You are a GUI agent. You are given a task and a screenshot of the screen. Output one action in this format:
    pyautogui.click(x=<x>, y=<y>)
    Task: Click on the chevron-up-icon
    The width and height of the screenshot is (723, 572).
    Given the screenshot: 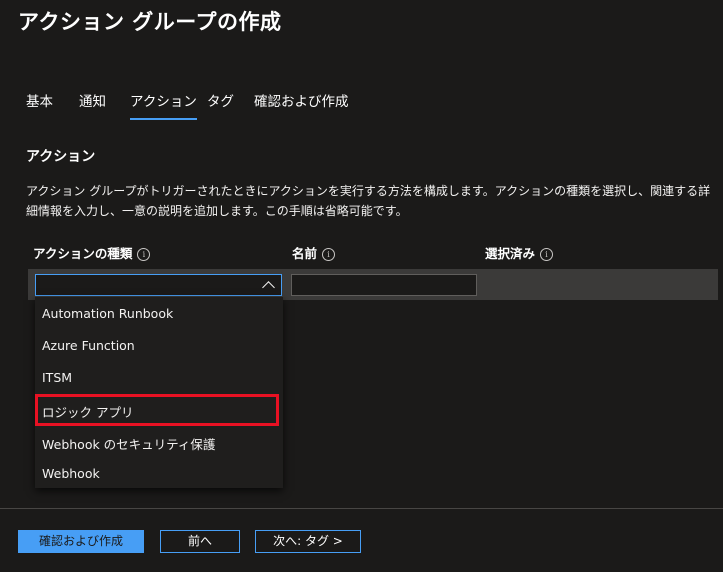 What is the action you would take?
    pyautogui.click(x=268, y=287)
    